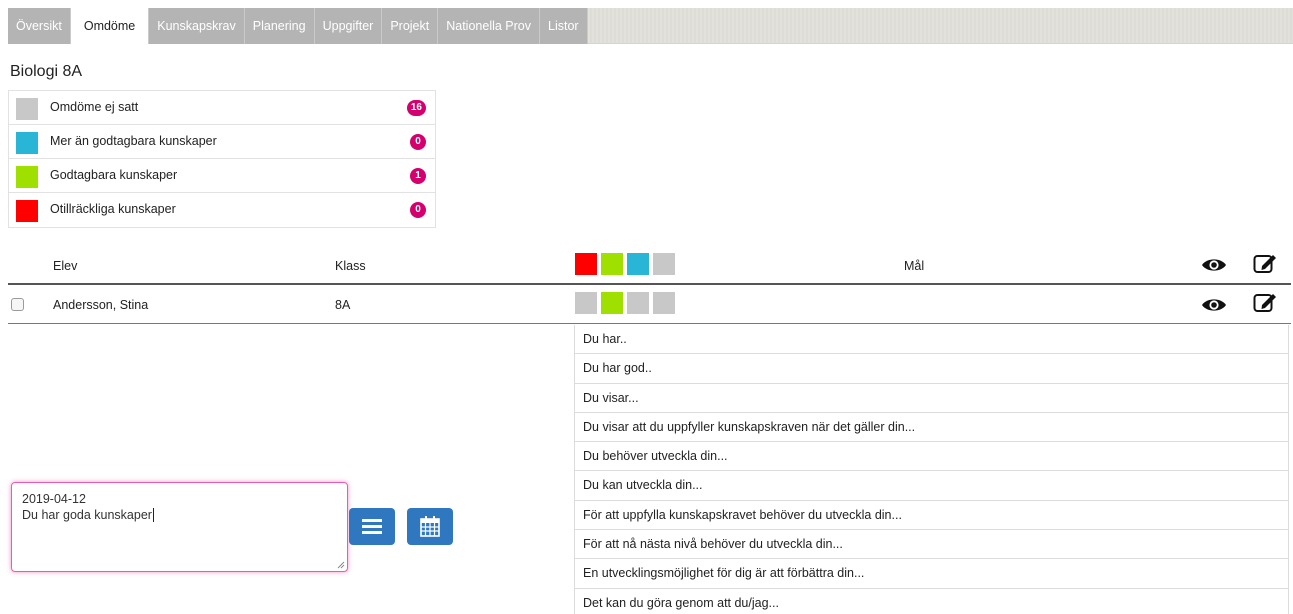  I want to click on column-header-elev: Elev, so click(65, 266).